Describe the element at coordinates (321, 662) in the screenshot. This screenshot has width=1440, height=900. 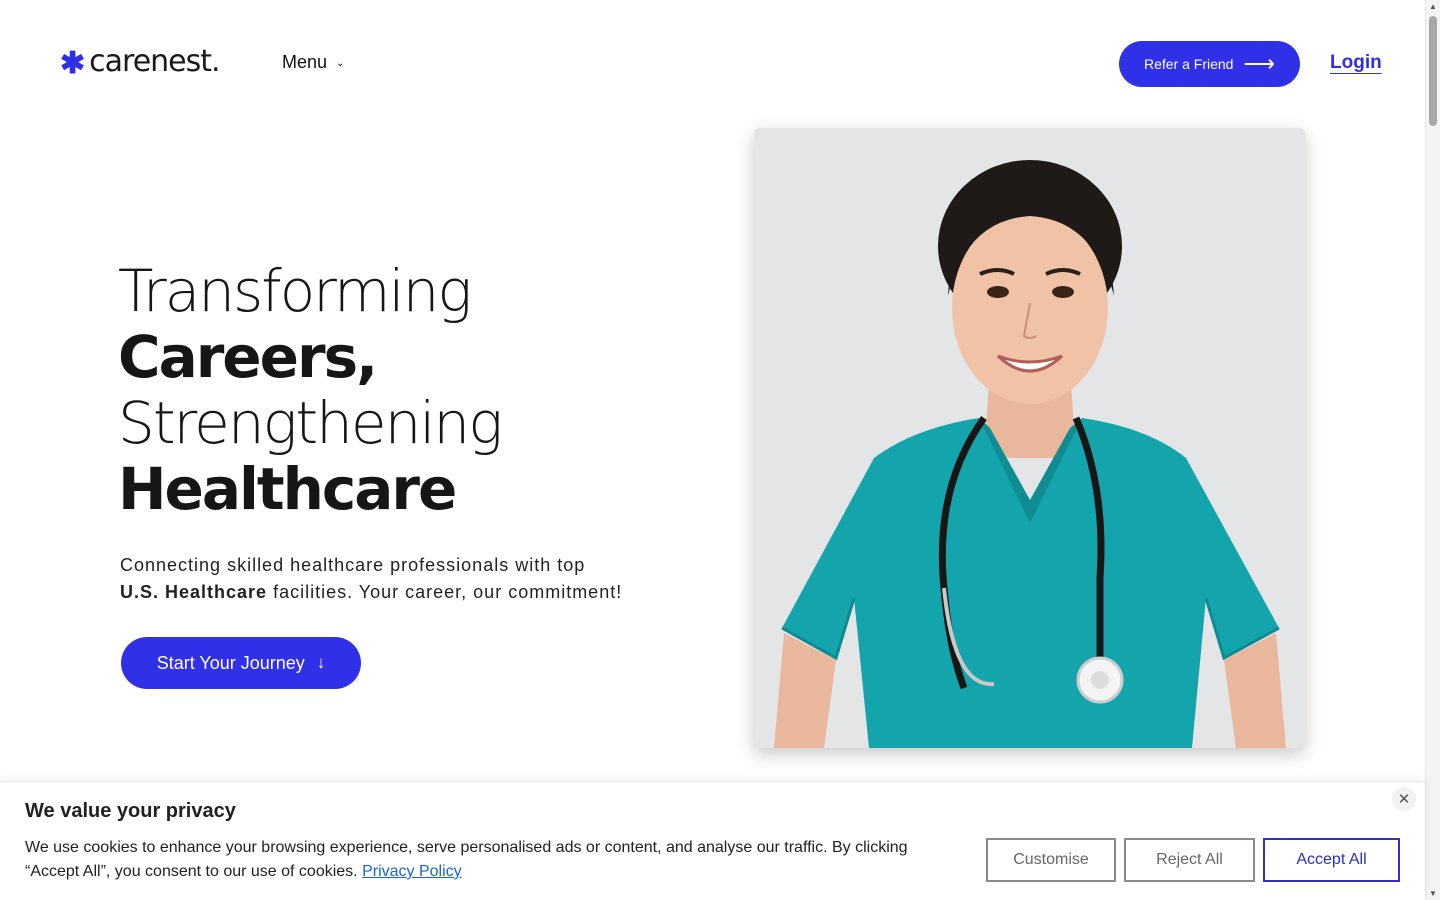
I see `arrow-down-icon: ↓` at that location.